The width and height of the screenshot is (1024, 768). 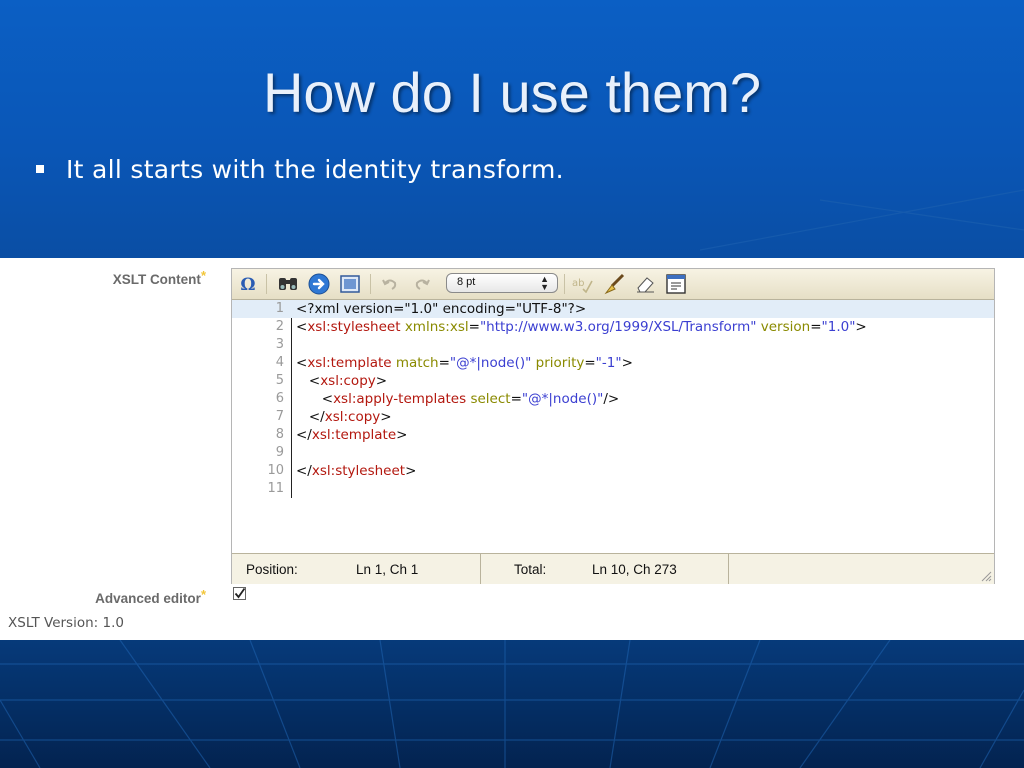 I want to click on font-size-select: 8 pt ▲ ▼, so click(x=502, y=283).